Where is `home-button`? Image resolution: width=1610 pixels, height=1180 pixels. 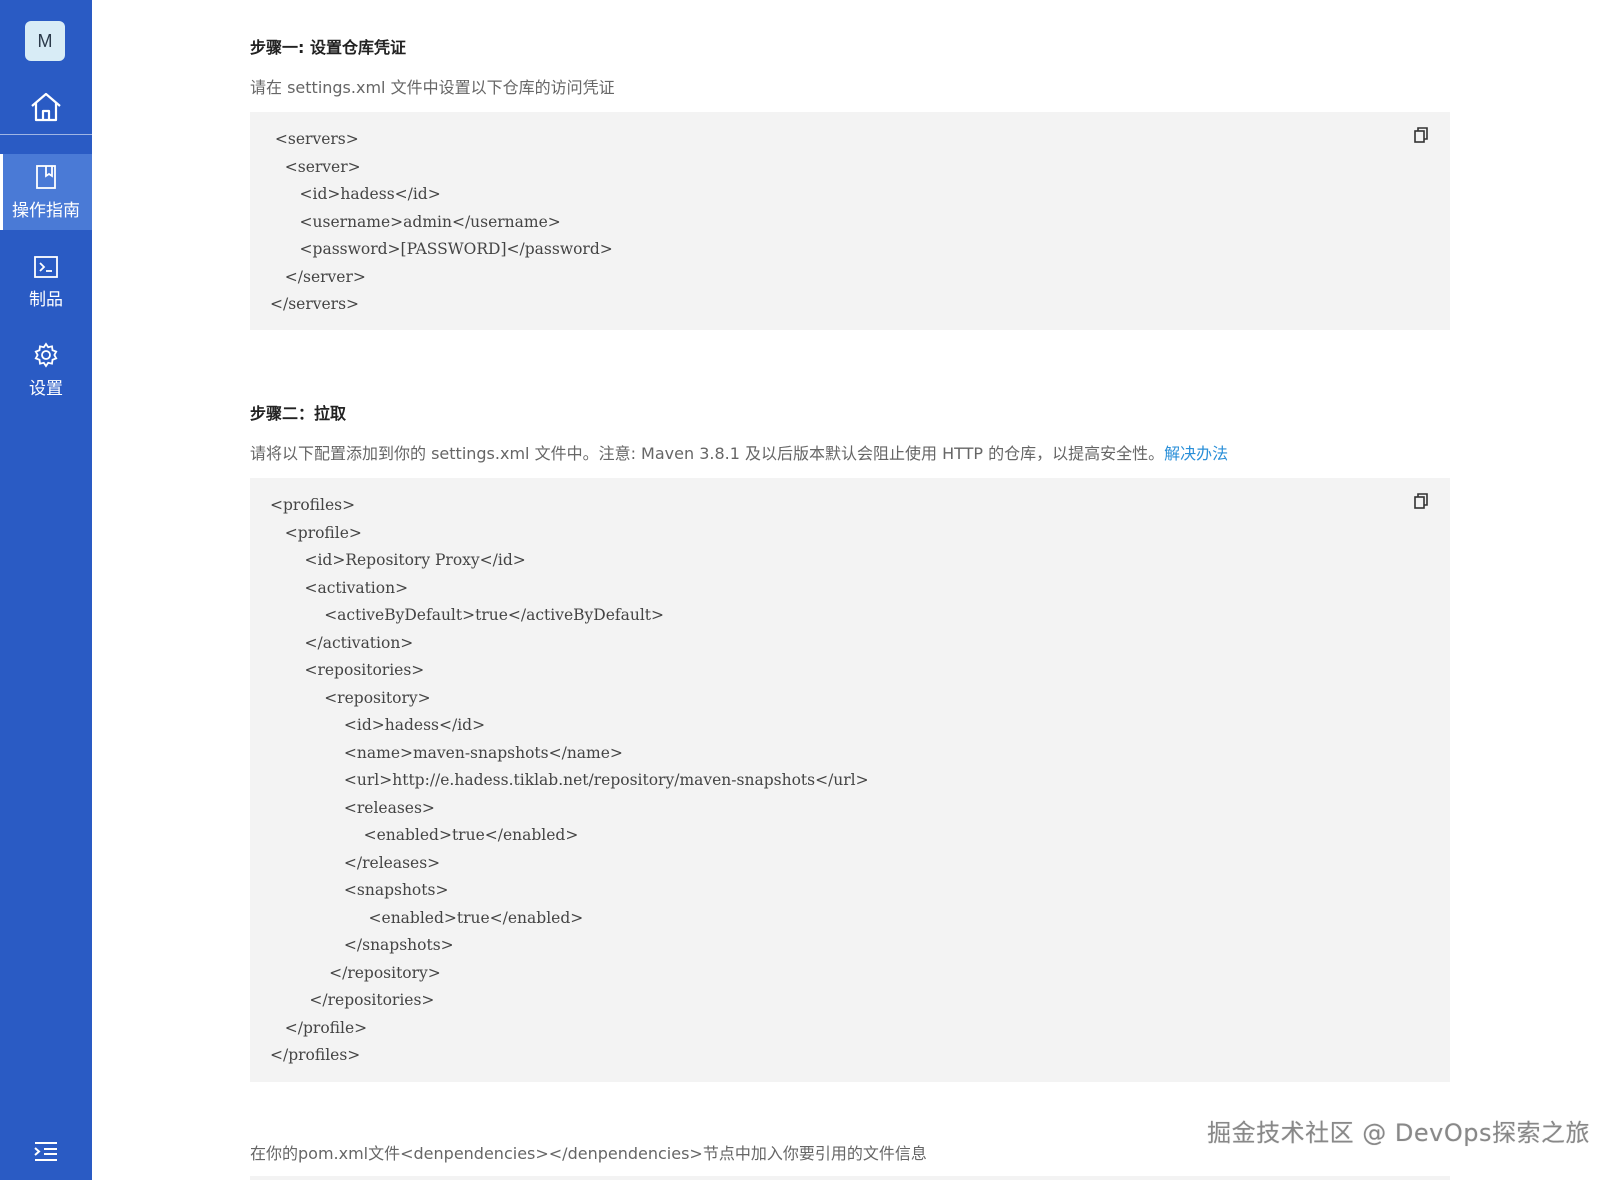
home-button is located at coordinates (46, 107).